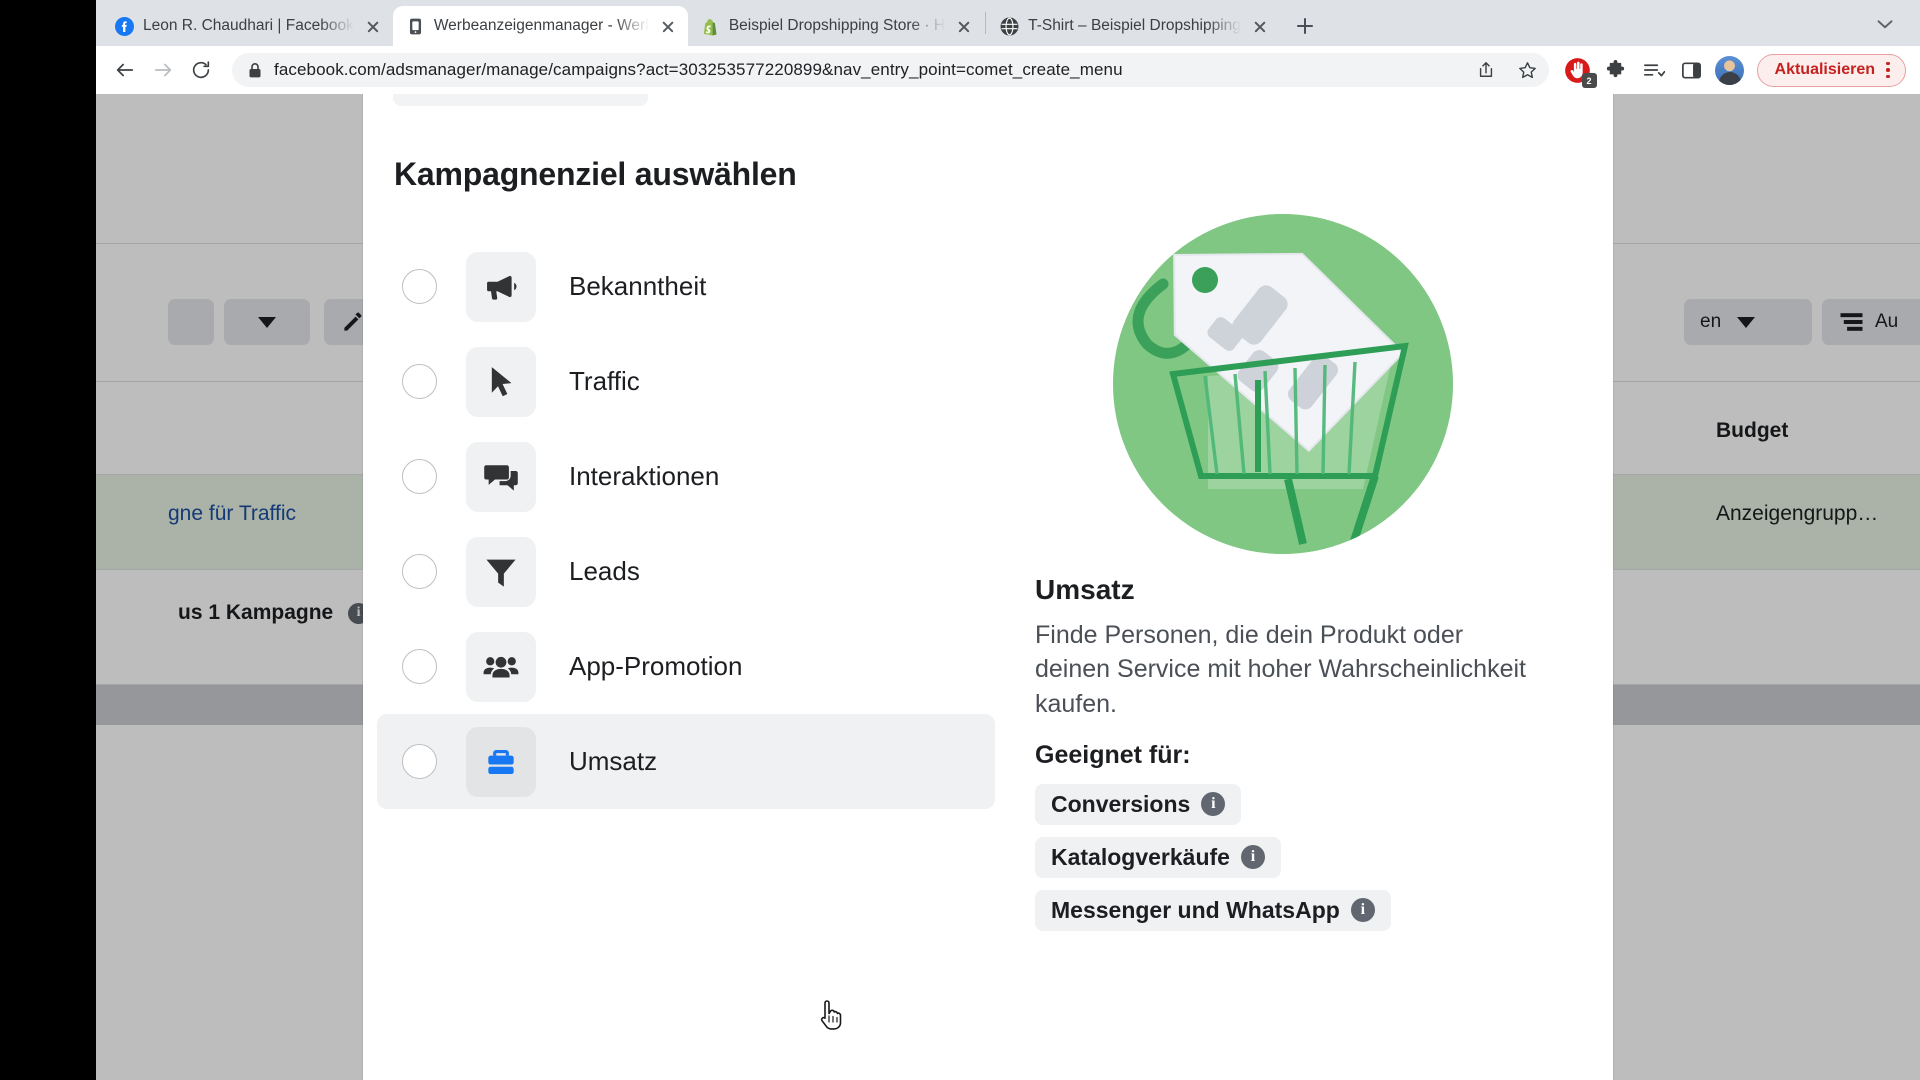 Image resolution: width=1920 pixels, height=1080 pixels. I want to click on extensions-puzzle-icon, so click(1616, 70).